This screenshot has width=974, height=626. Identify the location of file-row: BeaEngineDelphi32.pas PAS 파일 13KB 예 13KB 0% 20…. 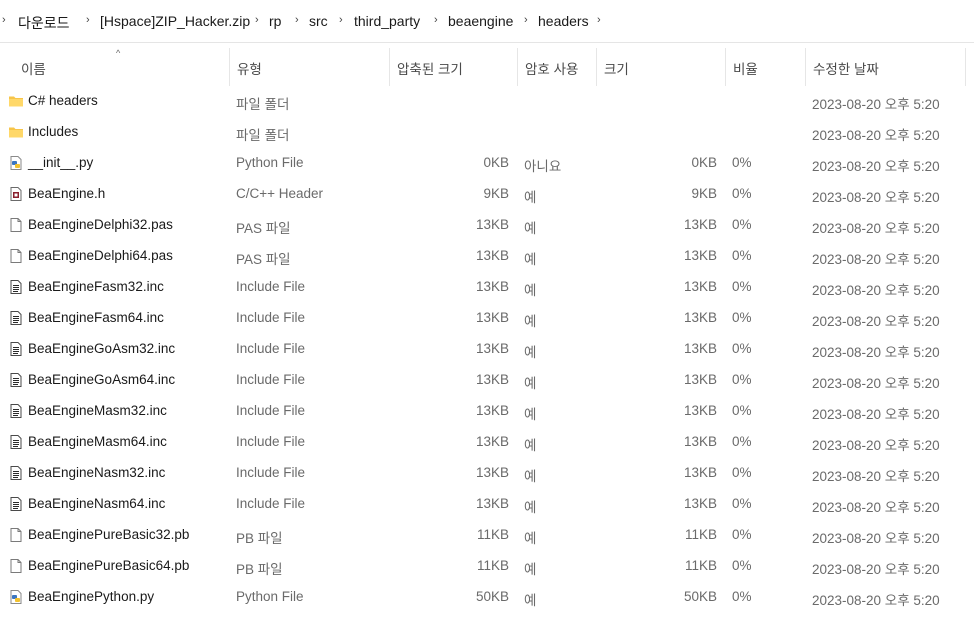
(487, 225).